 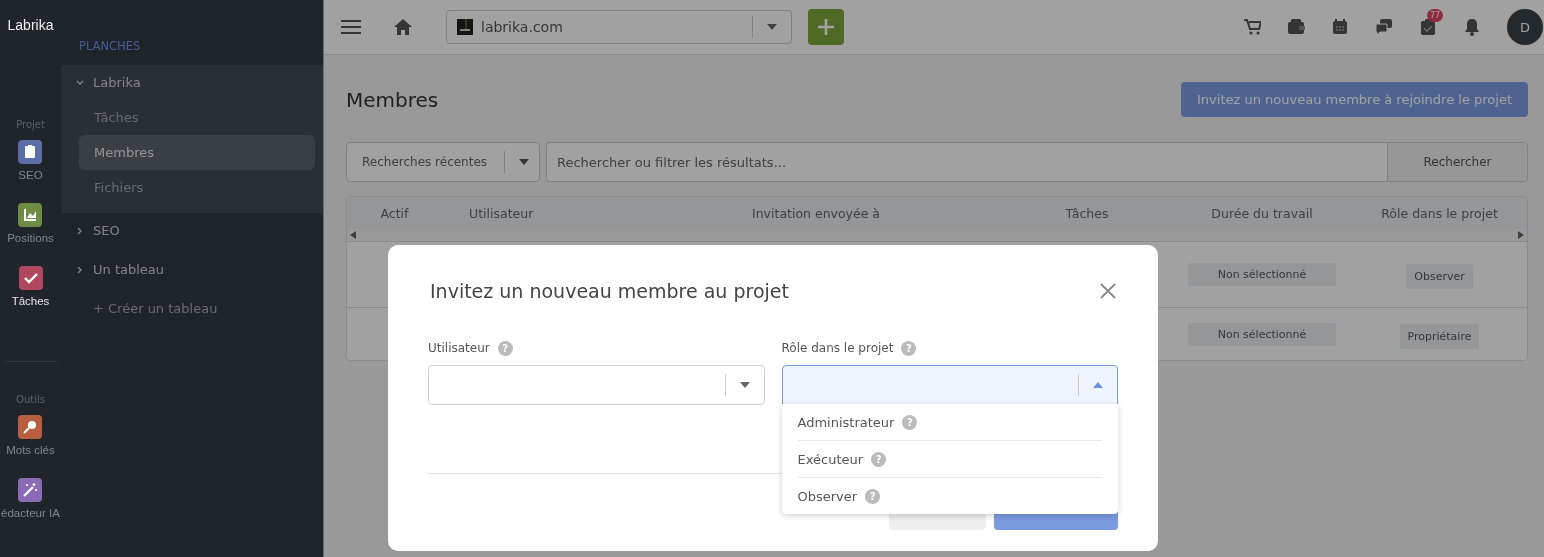 I want to click on search-button: Rechercher, so click(x=1457, y=162).